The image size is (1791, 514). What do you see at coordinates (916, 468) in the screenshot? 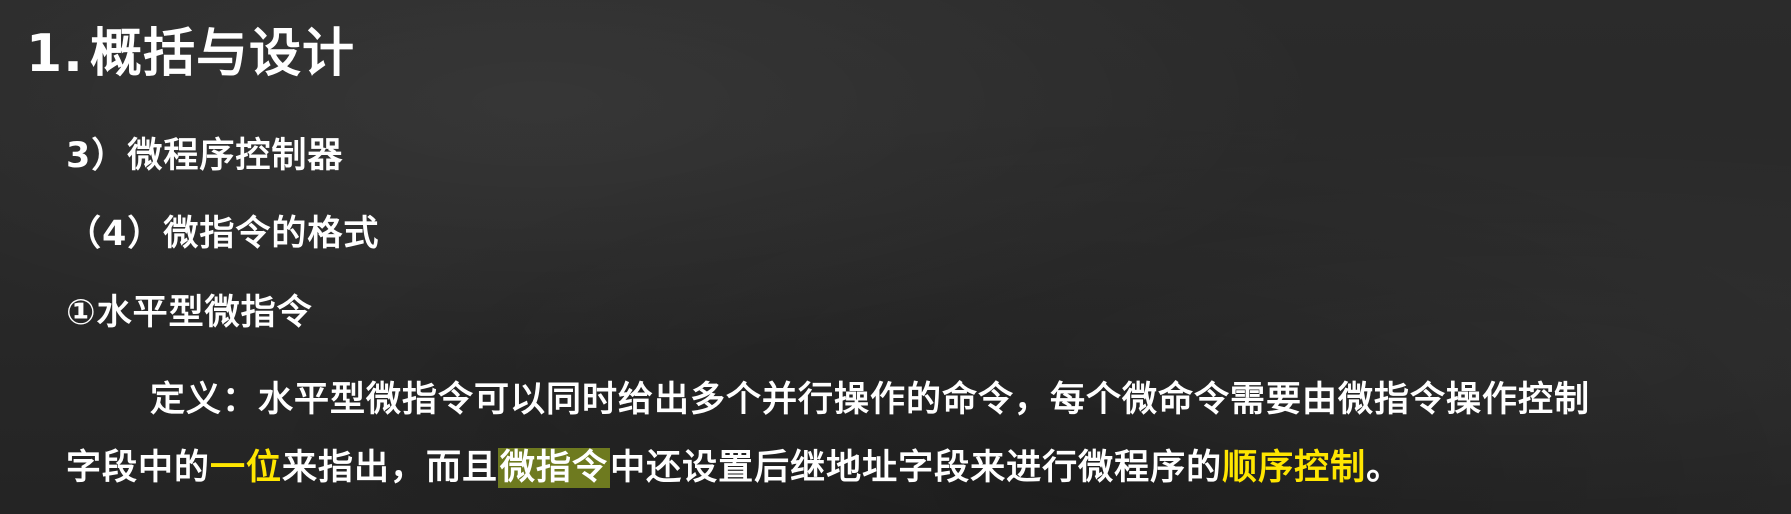
I see `definition-text: 中还设置后继地址字段来进行微程序的` at bounding box center [916, 468].